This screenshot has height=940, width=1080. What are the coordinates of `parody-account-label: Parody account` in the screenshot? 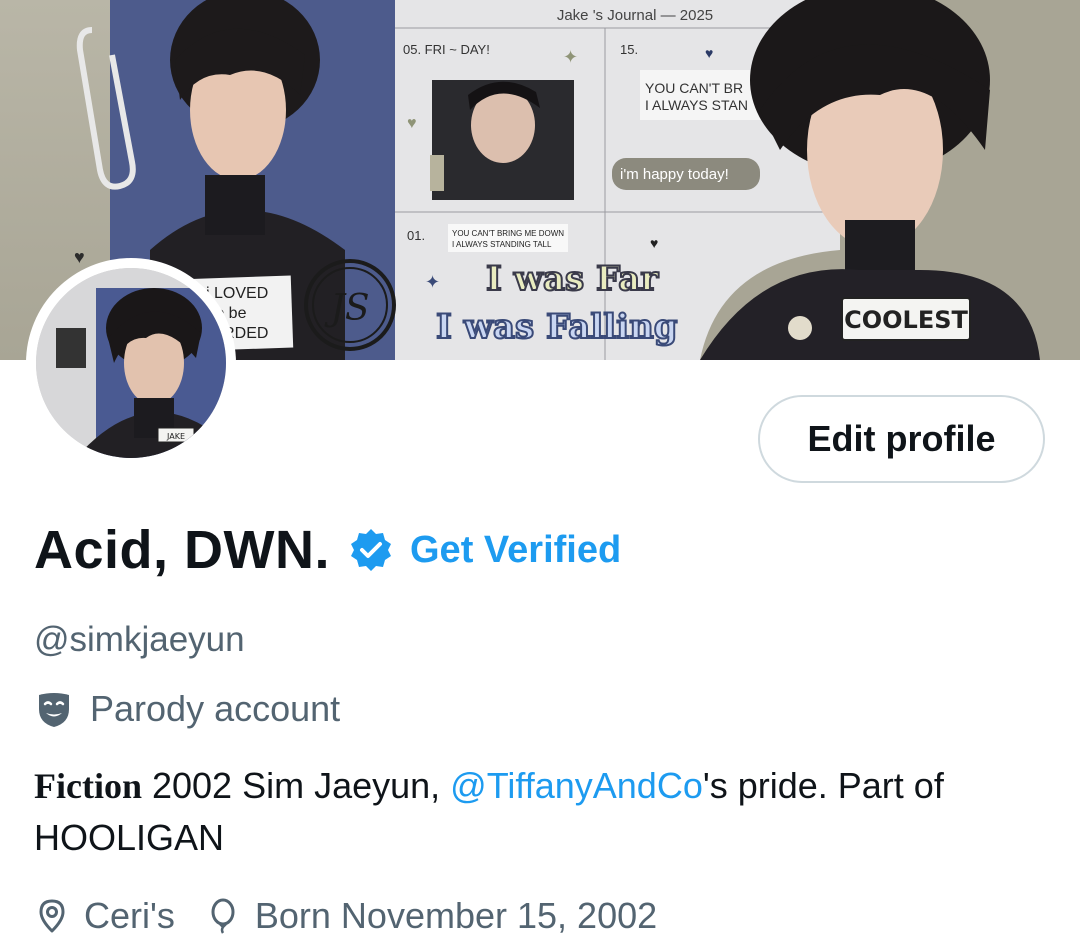 It's located at (215, 708).